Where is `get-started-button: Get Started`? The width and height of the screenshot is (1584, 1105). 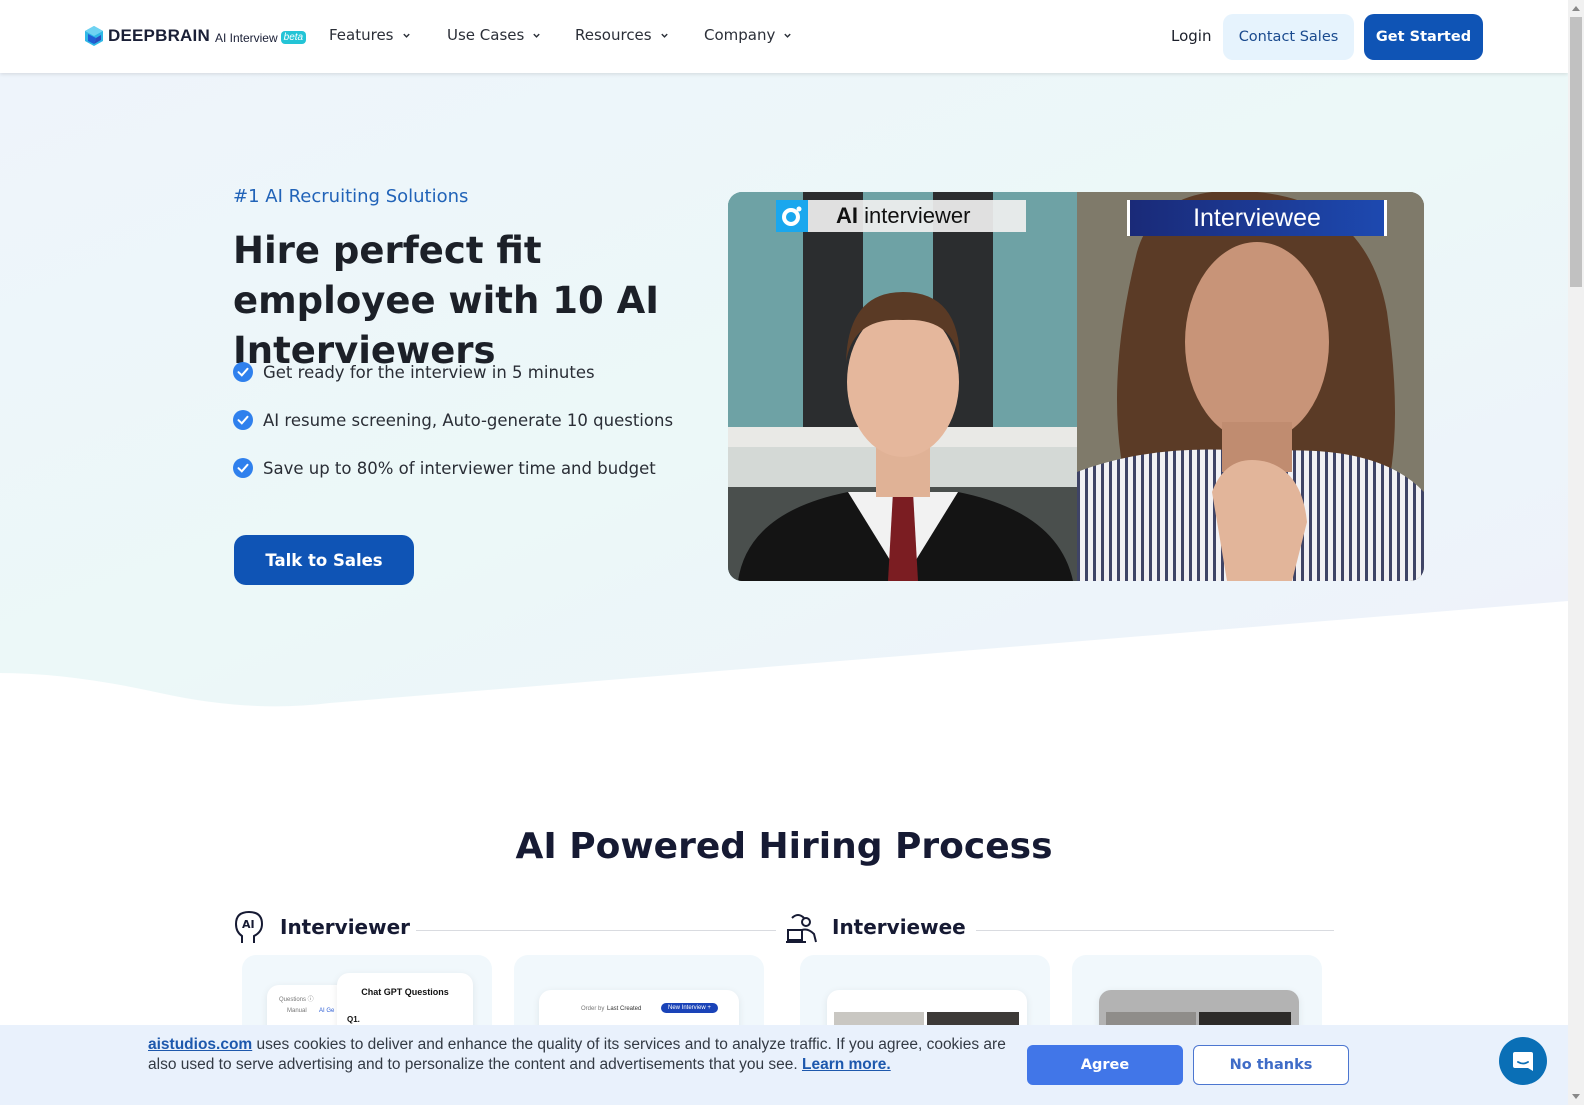
get-started-button: Get Started is located at coordinates (1423, 37).